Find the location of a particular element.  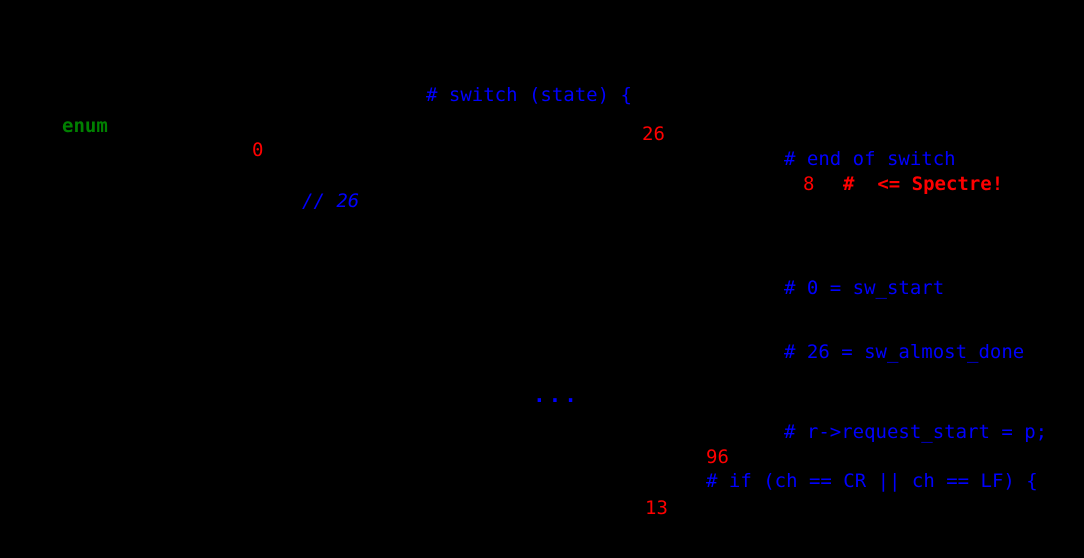

annotation-state-26-sw-almost-done: # 26 = sw_almost_done is located at coordinates (904, 352).